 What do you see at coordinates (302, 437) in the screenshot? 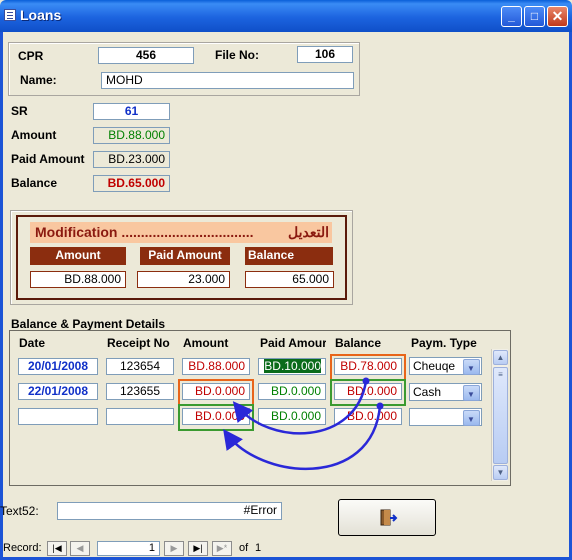
I see `arrow-balance-to-amount-row3` at bounding box center [302, 437].